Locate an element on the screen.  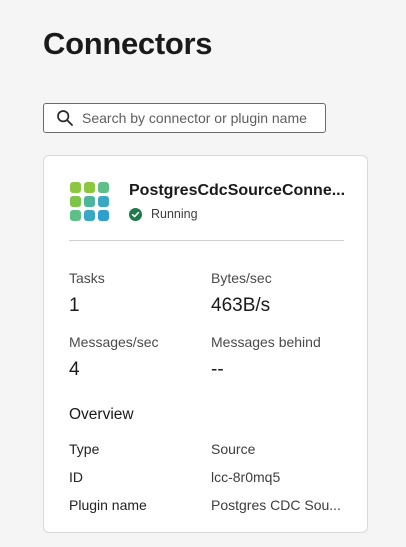
metric-tasks: Tasks 1 is located at coordinates (87, 293).